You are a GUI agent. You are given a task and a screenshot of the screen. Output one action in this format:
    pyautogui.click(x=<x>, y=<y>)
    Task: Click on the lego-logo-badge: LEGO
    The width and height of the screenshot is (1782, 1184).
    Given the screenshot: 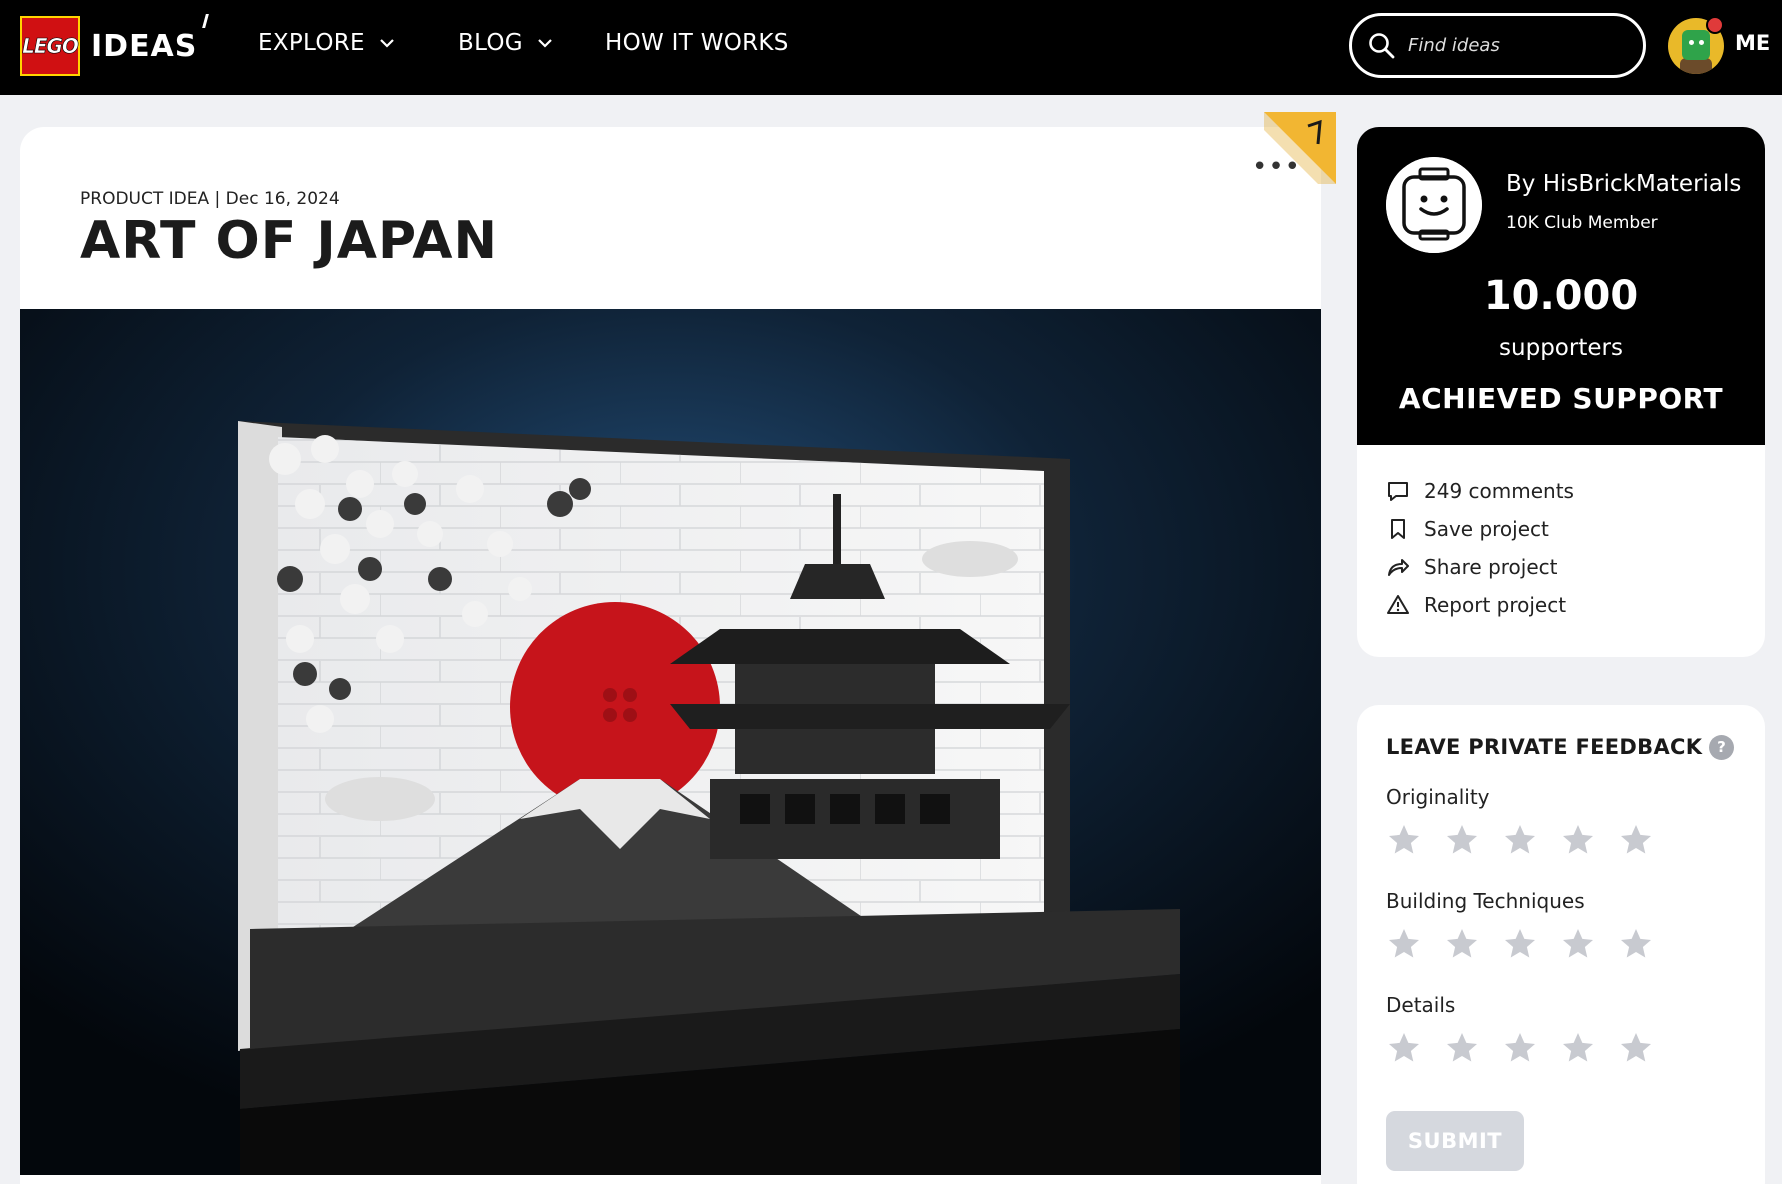 What is the action you would take?
    pyautogui.click(x=50, y=46)
    